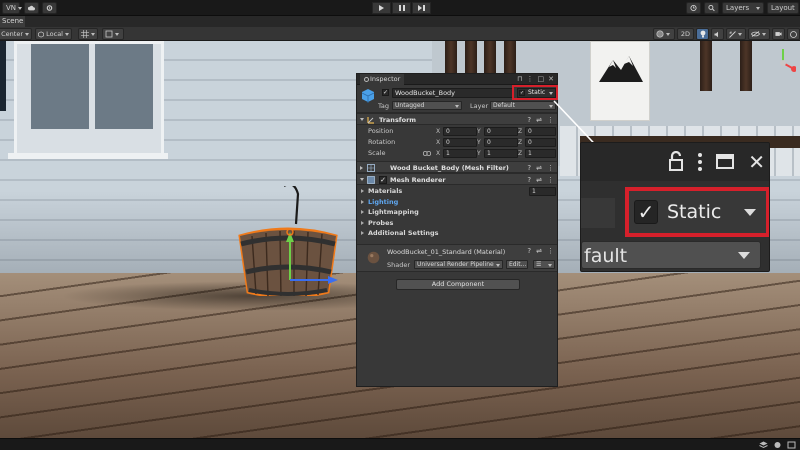 This screenshot has width=800, height=450. What do you see at coordinates (401, 8) in the screenshot?
I see `pause-button` at bounding box center [401, 8].